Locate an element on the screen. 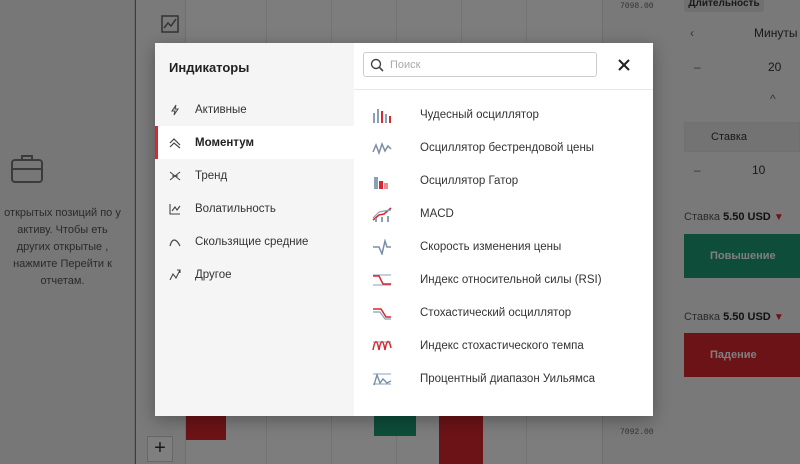 The height and width of the screenshot is (464, 800). search-box is located at coordinates (480, 64).